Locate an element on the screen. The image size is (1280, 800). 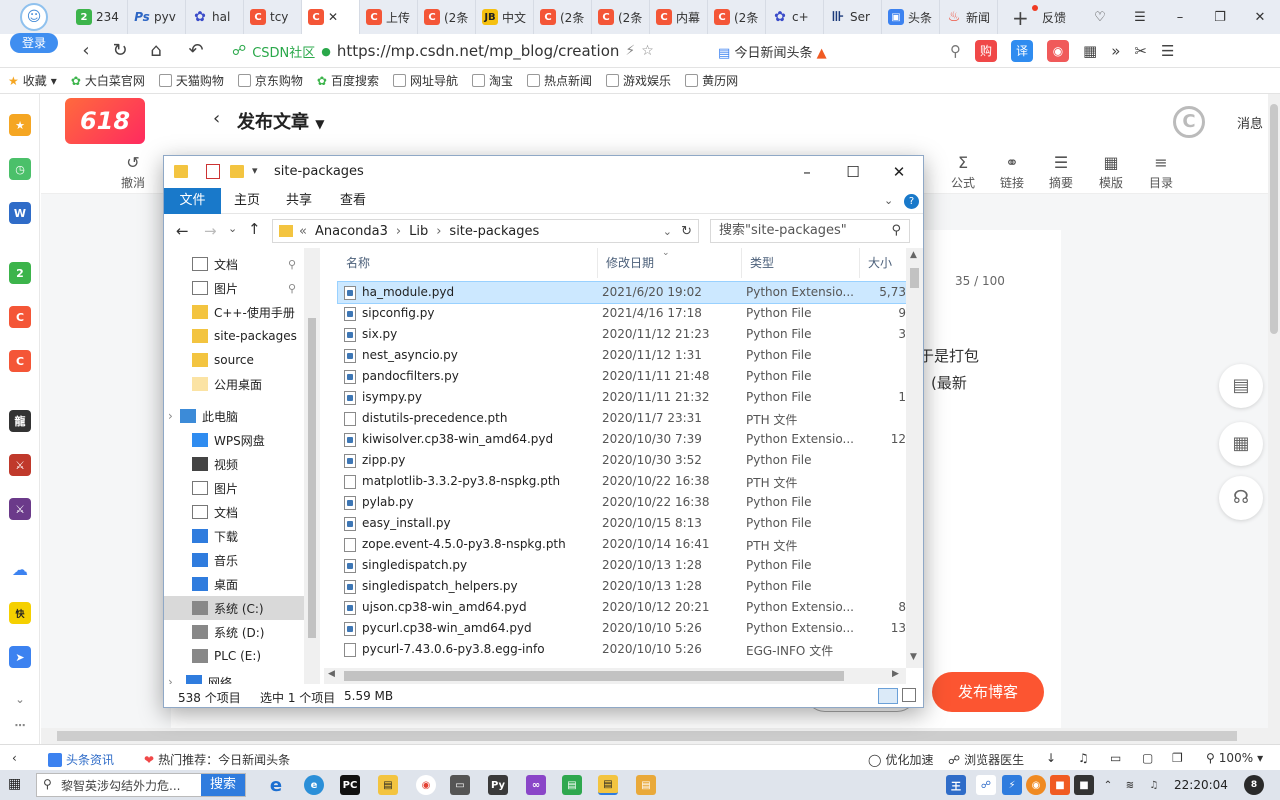
address-overflow-icon: « is located at coordinates (303, 231).